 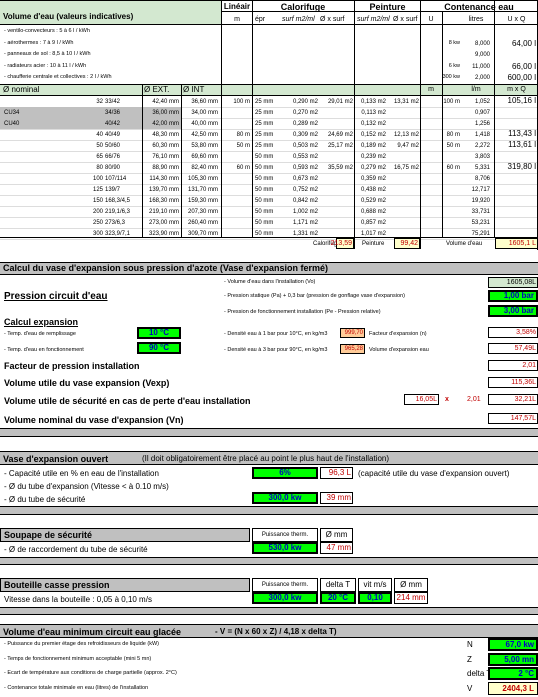 I want to click on pipe-ext: 42,40 mm, so click(x=165, y=102).